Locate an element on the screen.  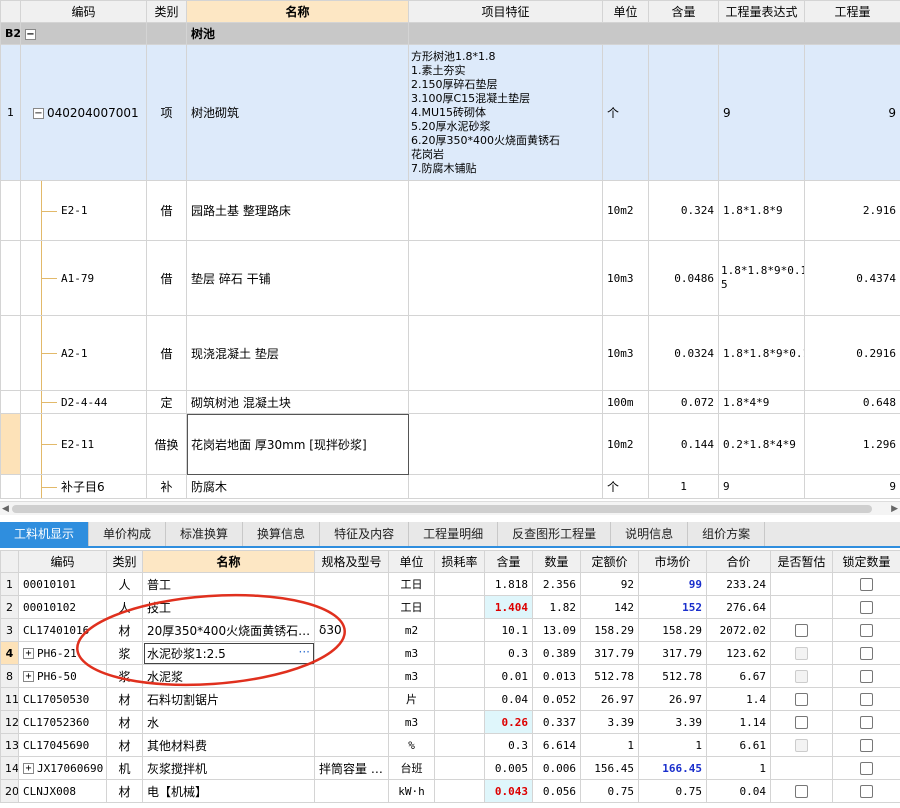
tab-graphic-quantity: 反查图形工程量 is located at coordinates (555, 534).